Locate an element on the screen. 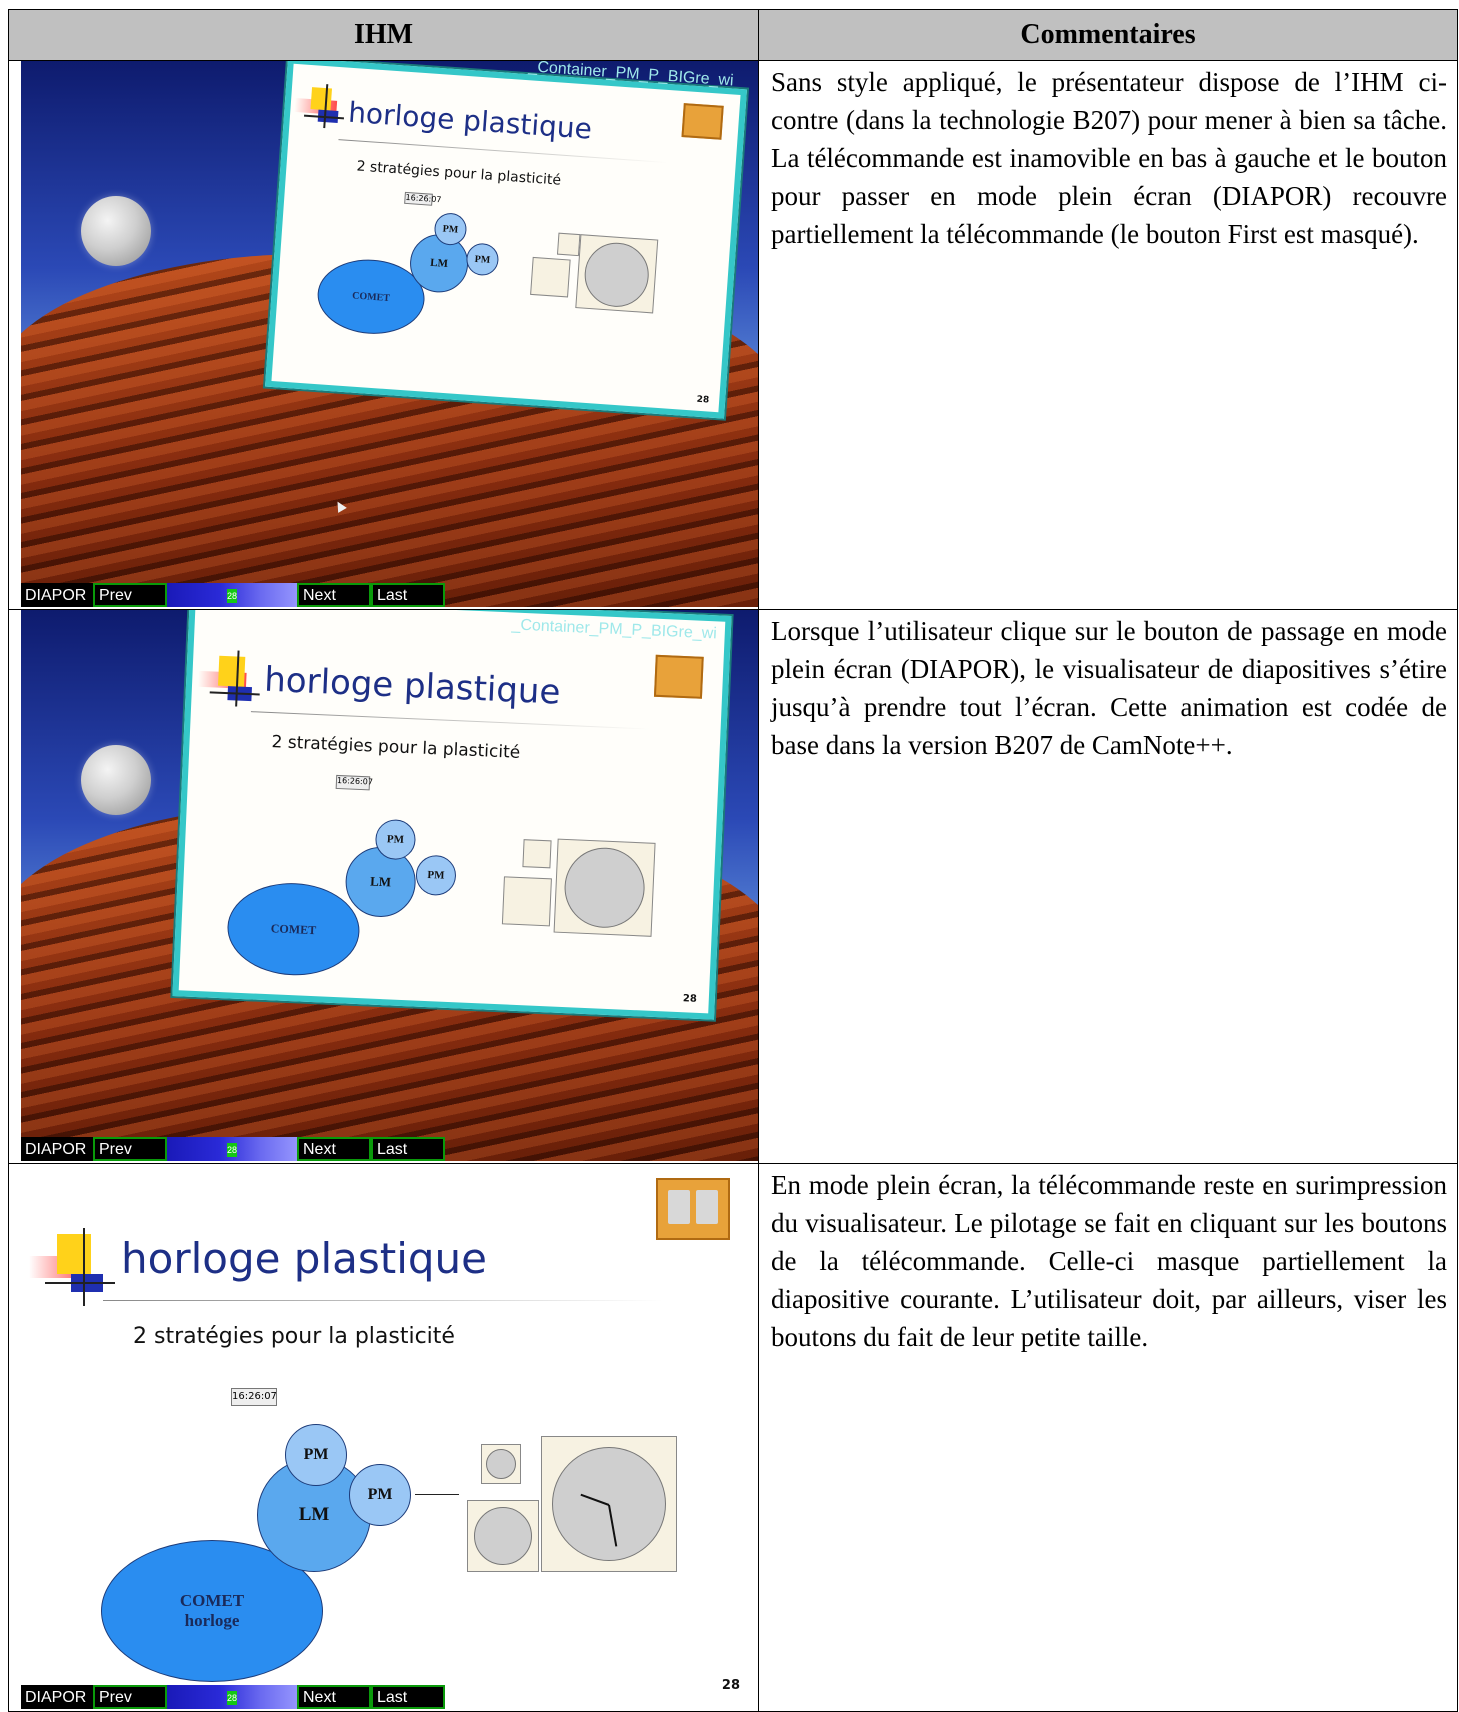 This screenshot has width=1459, height=1712. slide-logo-line-h is located at coordinates (80, 1283).